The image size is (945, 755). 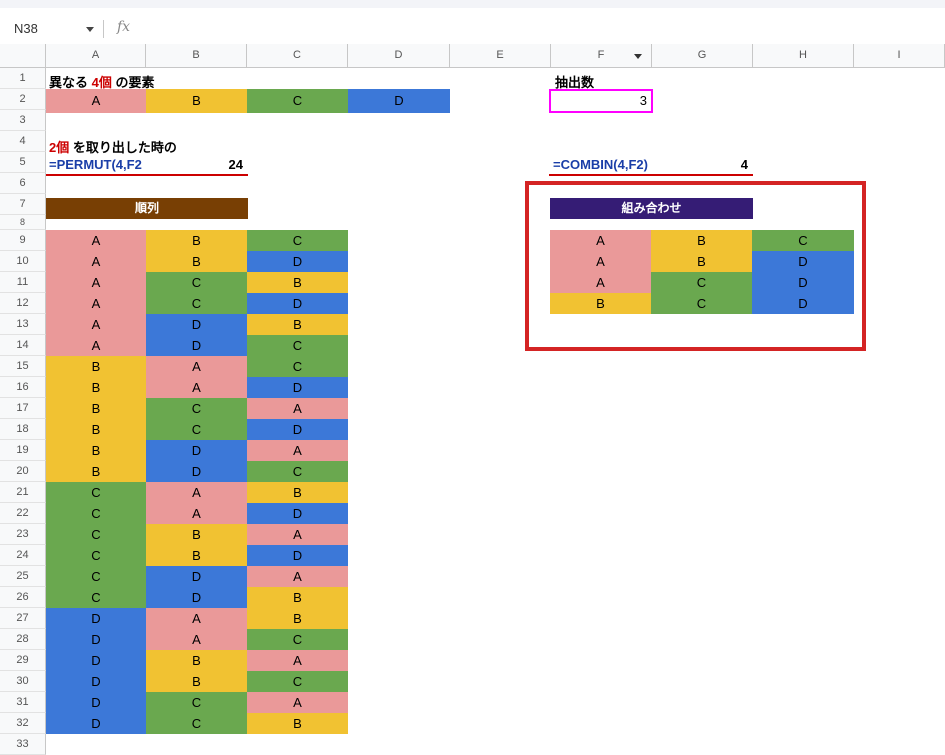 I want to click on row-header-9: 9, so click(x=23, y=240).